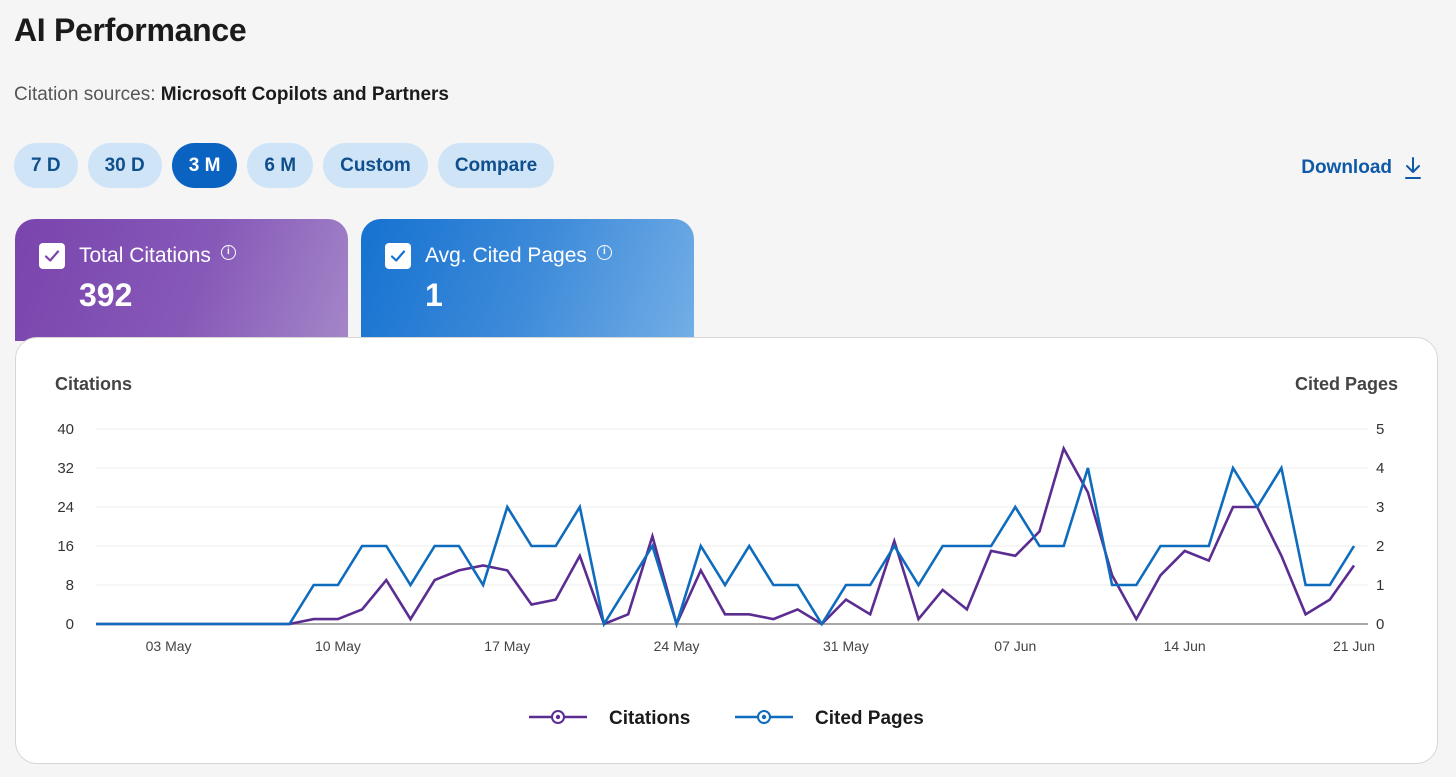 Image resolution: width=1456 pixels, height=777 pixels. I want to click on x-tick-label: 14 Jun, so click(1185, 646).